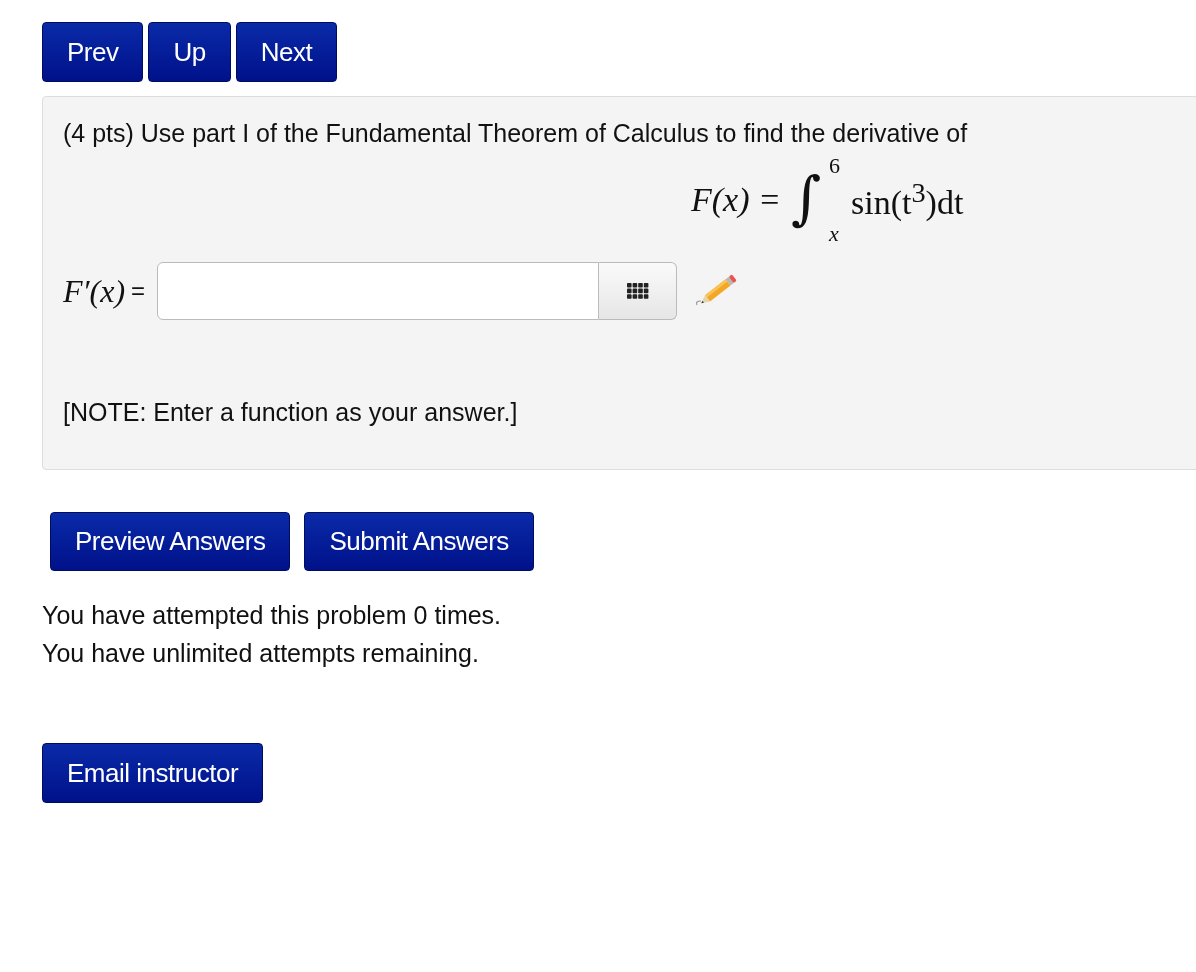 The width and height of the screenshot is (1196, 972). Describe the element at coordinates (170, 541) in the screenshot. I see `answer-button: Preview Answers` at that location.